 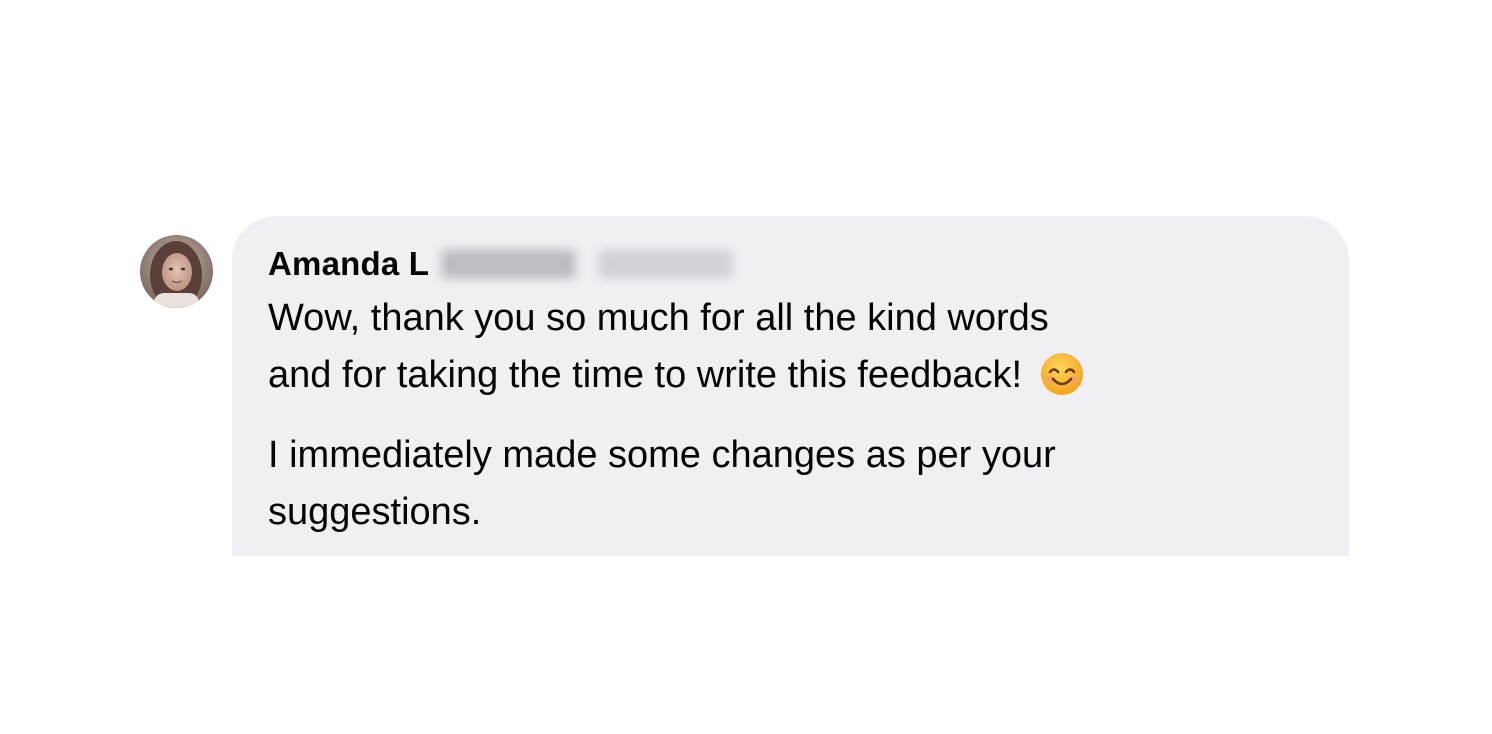 I want to click on comment-line: suggestions., so click(x=375, y=512).